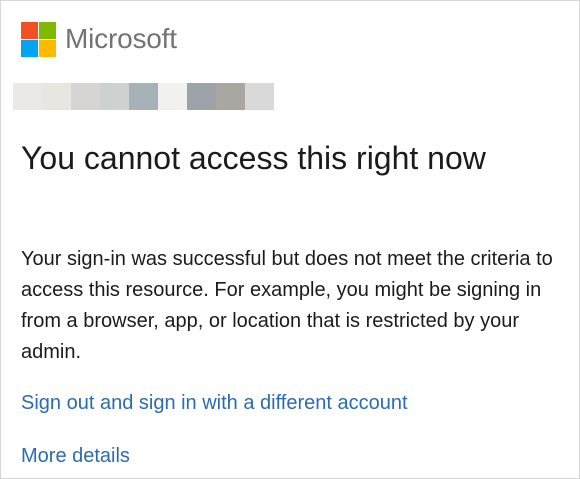 This screenshot has width=580, height=479. What do you see at coordinates (29, 48) in the screenshot?
I see `logo-square-blue` at bounding box center [29, 48].